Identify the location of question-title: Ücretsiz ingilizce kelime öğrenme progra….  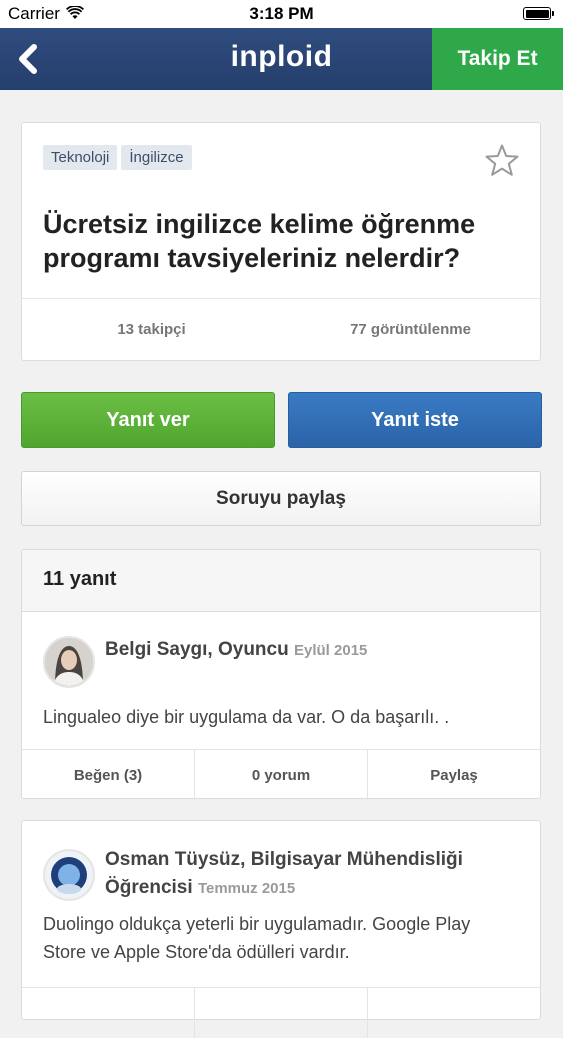
(259, 241).